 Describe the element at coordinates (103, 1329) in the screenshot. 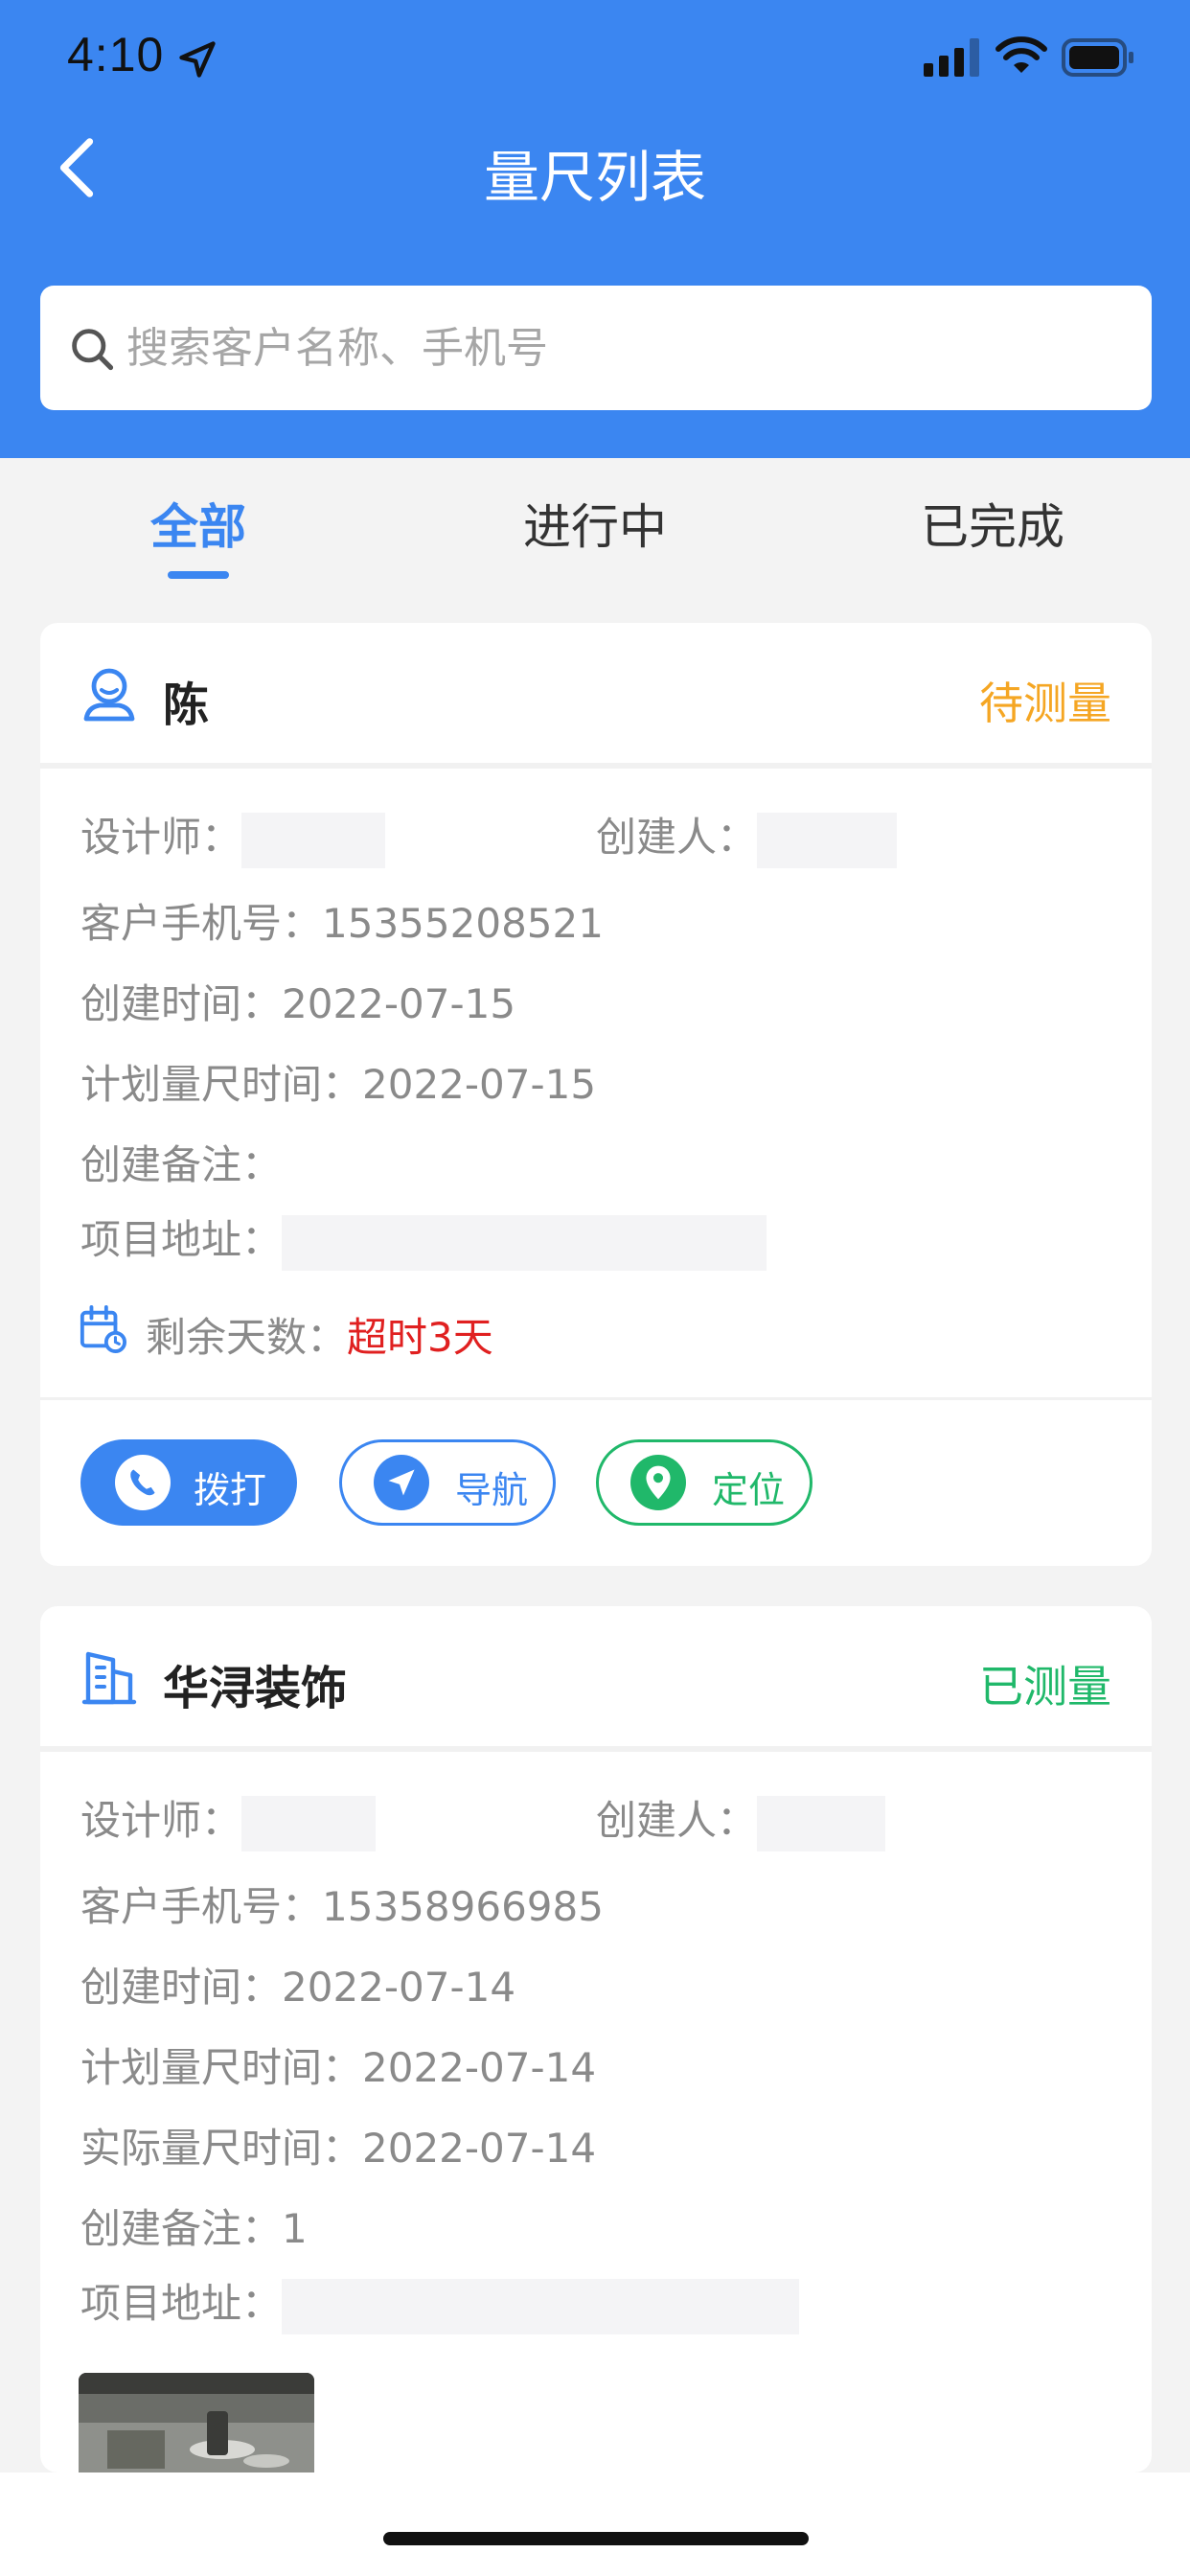

I see `calendar-clock-icon` at that location.